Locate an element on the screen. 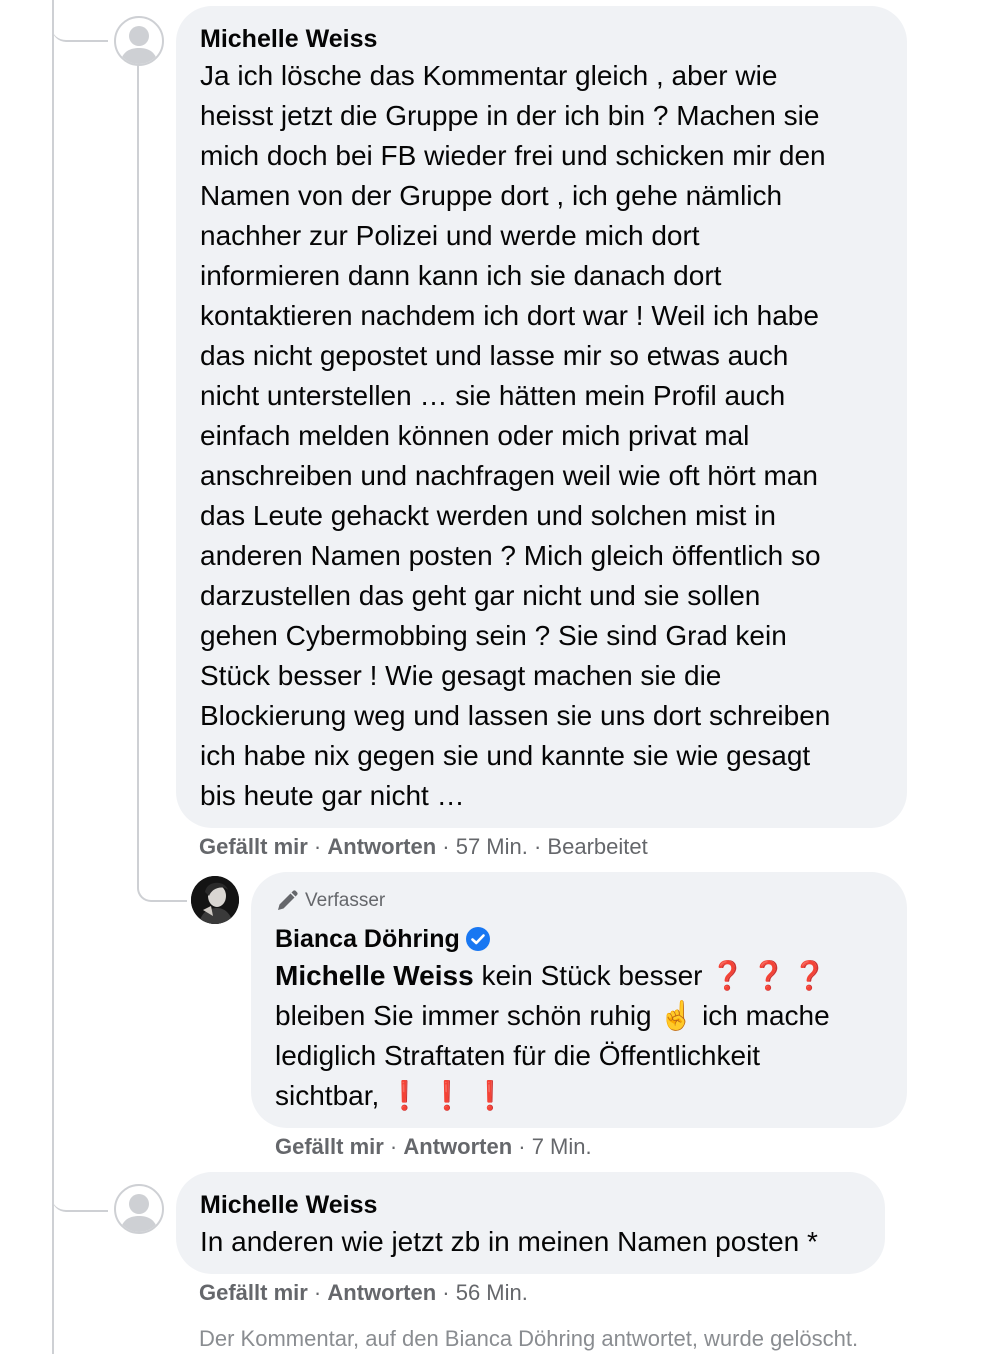  text-segment: sichtbar, is located at coordinates (331, 1095).